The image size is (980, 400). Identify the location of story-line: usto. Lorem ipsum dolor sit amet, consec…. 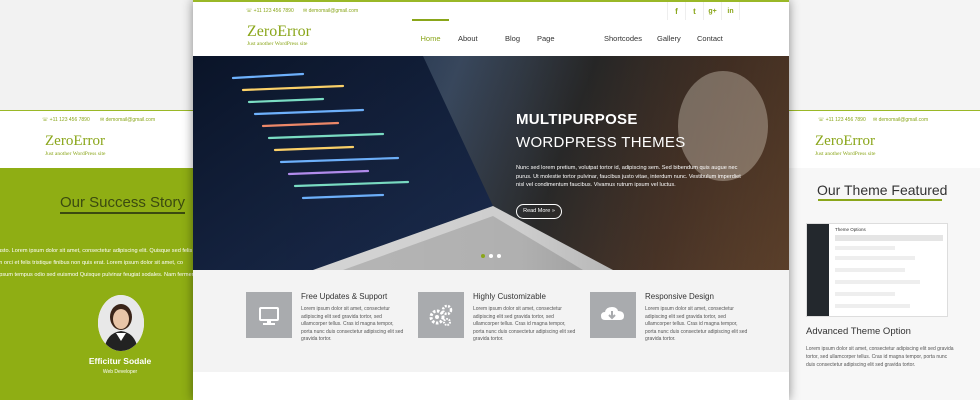
(96, 251).